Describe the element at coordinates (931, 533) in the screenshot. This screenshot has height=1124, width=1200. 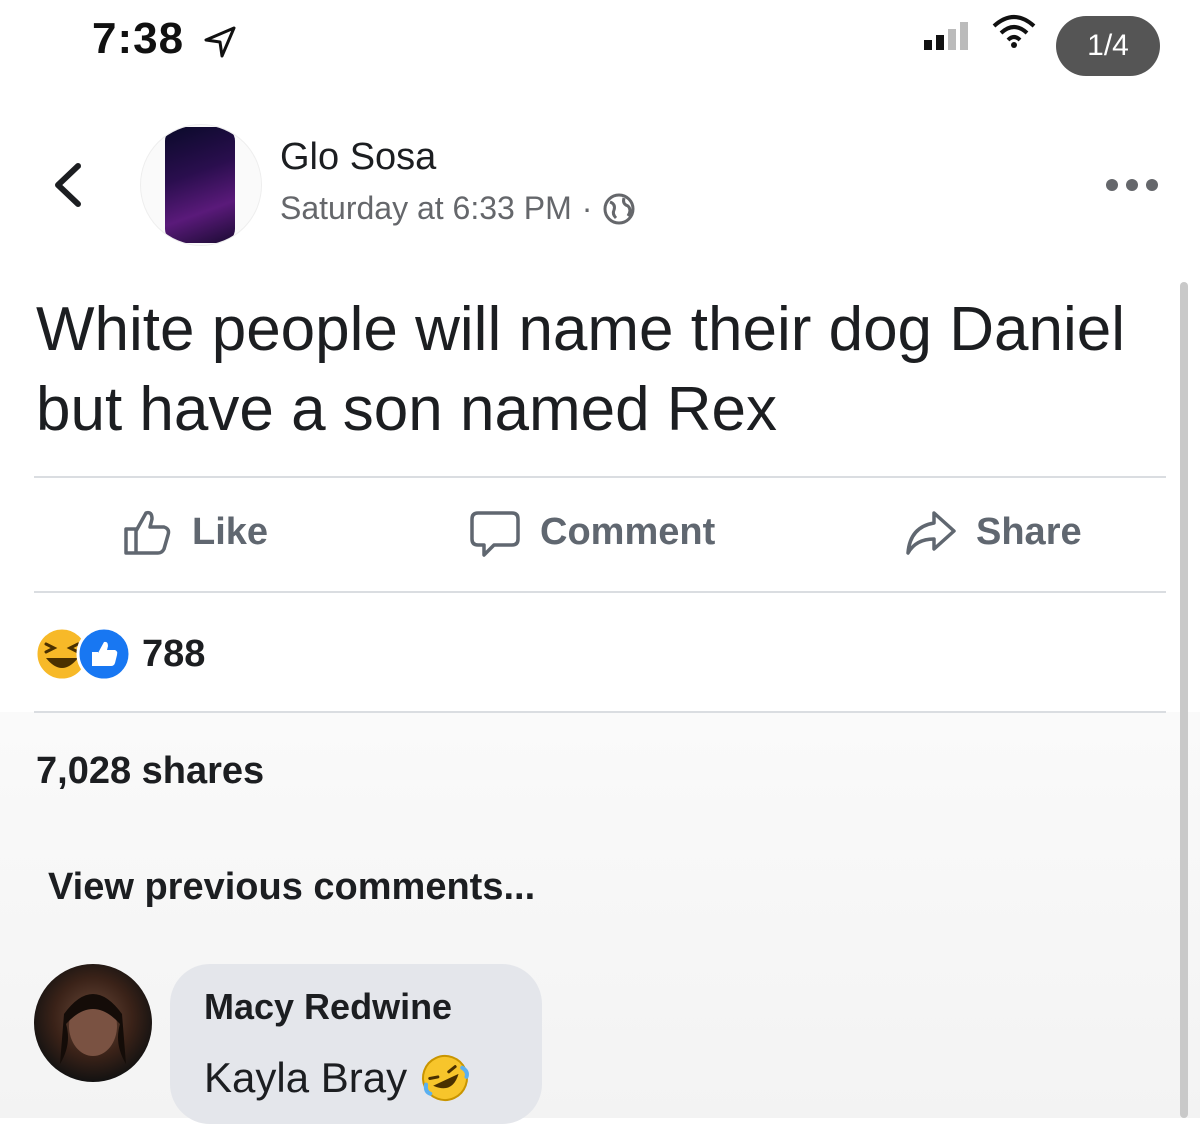
I see `share-arrow-icon` at that location.